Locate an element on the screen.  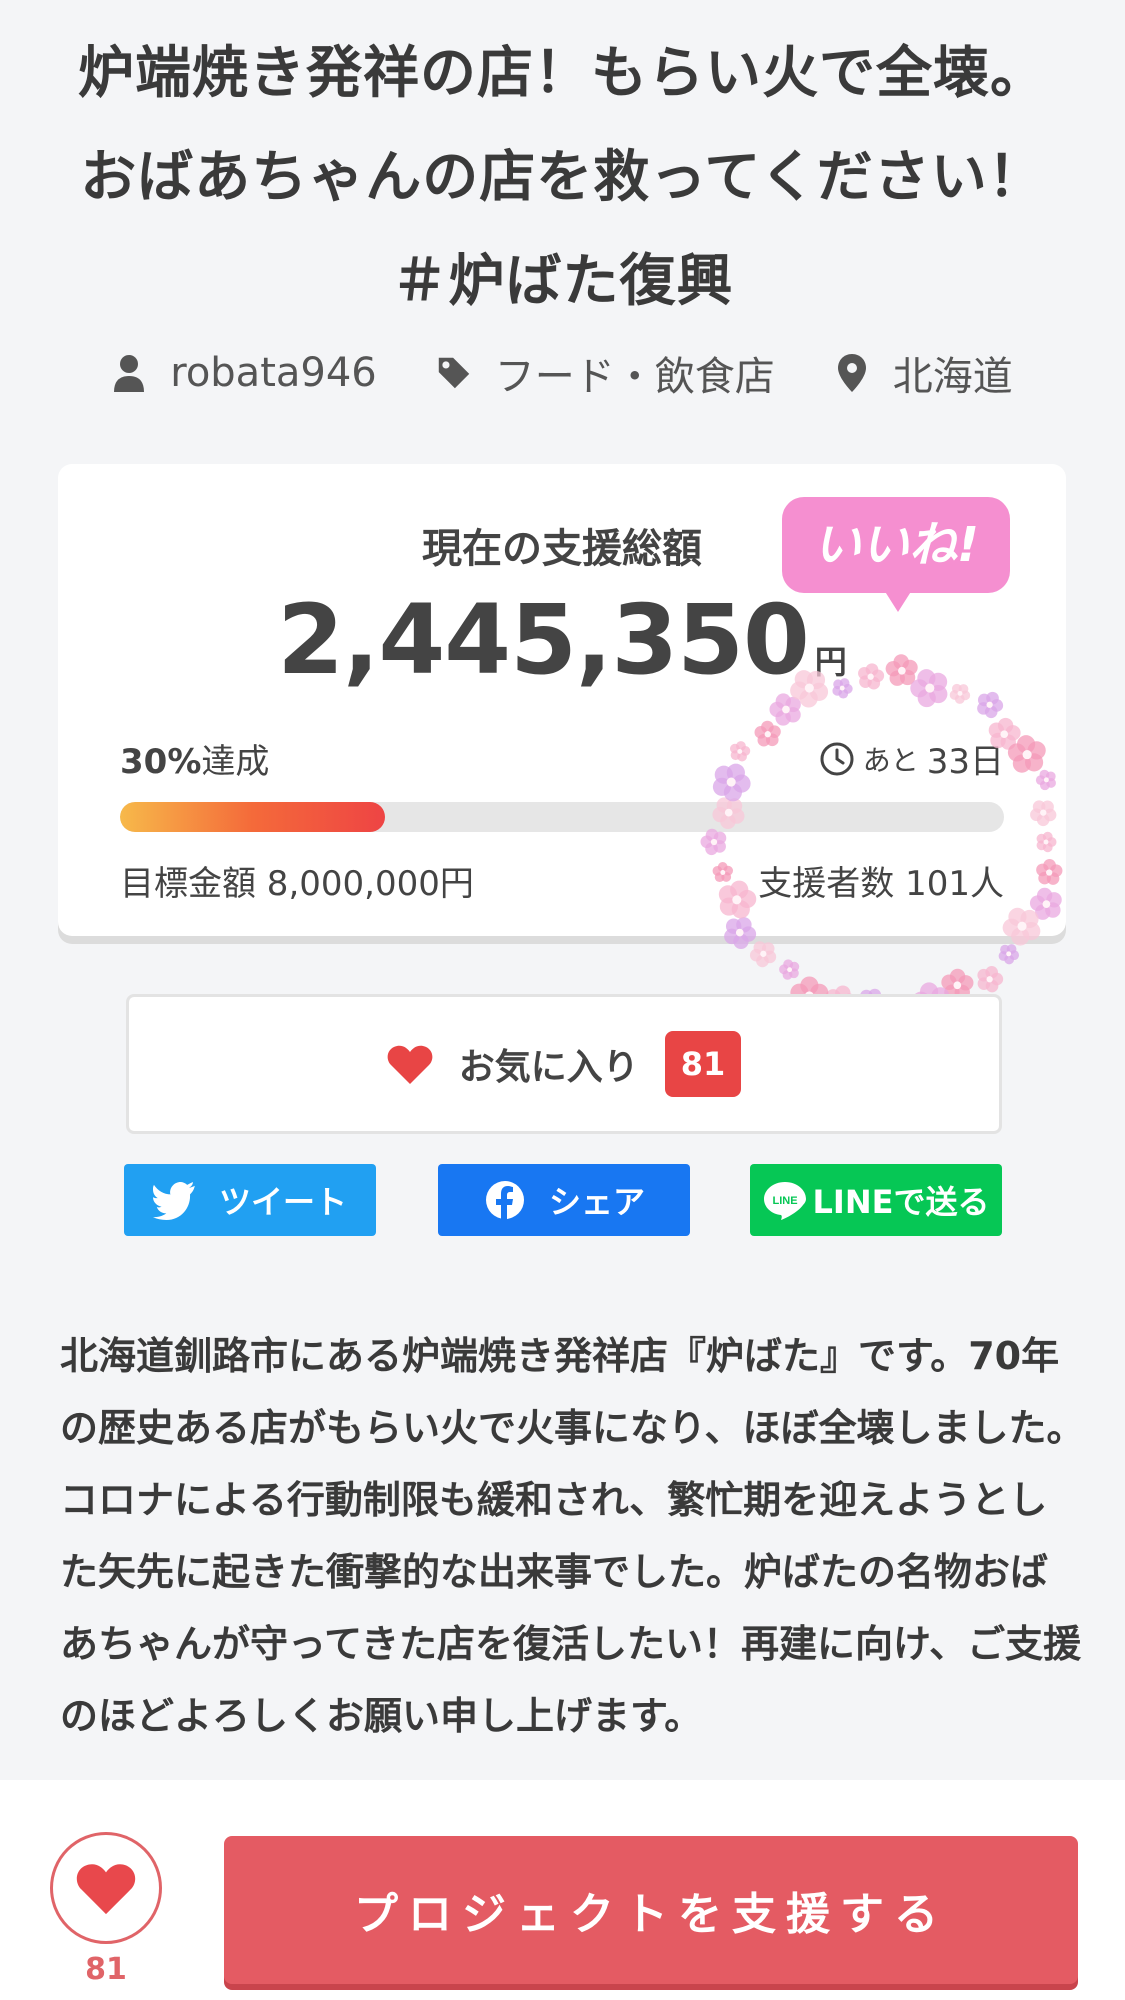
favorite-button: お気に入り 81 is located at coordinates (564, 1064).